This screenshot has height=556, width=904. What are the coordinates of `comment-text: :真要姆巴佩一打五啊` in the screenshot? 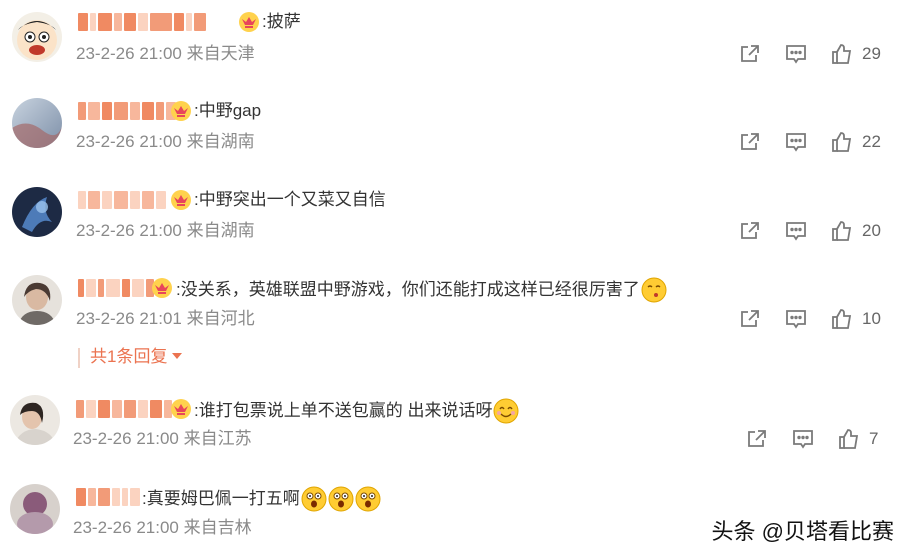 It's located at (261, 499).